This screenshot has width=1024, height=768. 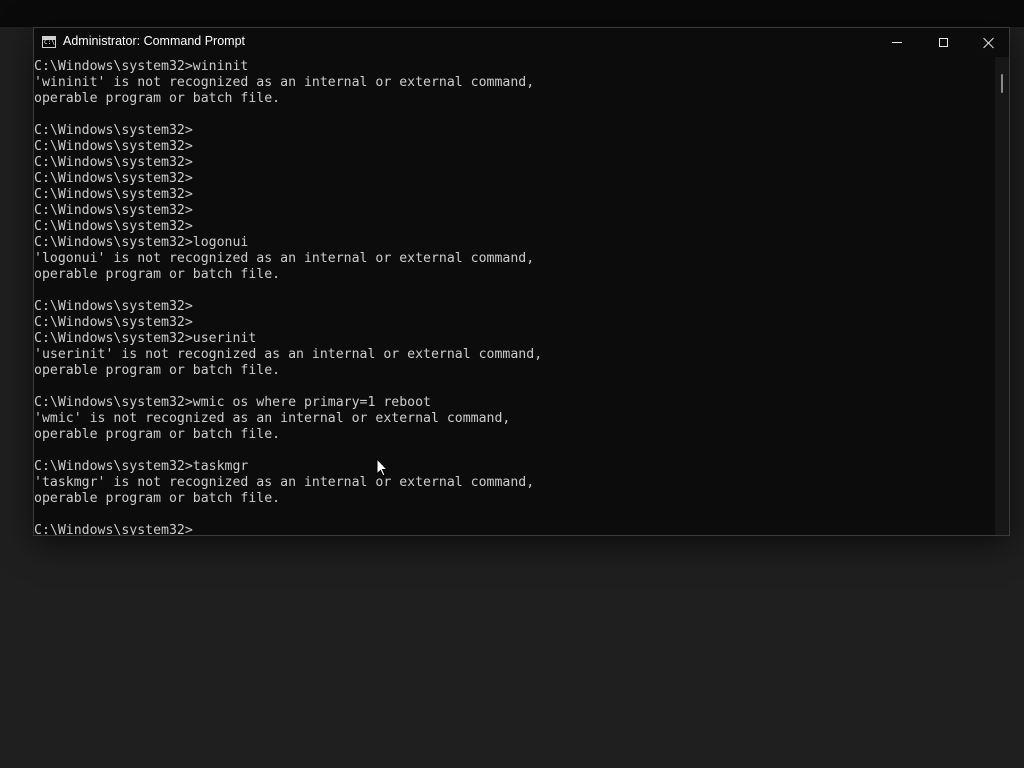 What do you see at coordinates (1002, 296) in the screenshot?
I see `vertical-scrollbar` at bounding box center [1002, 296].